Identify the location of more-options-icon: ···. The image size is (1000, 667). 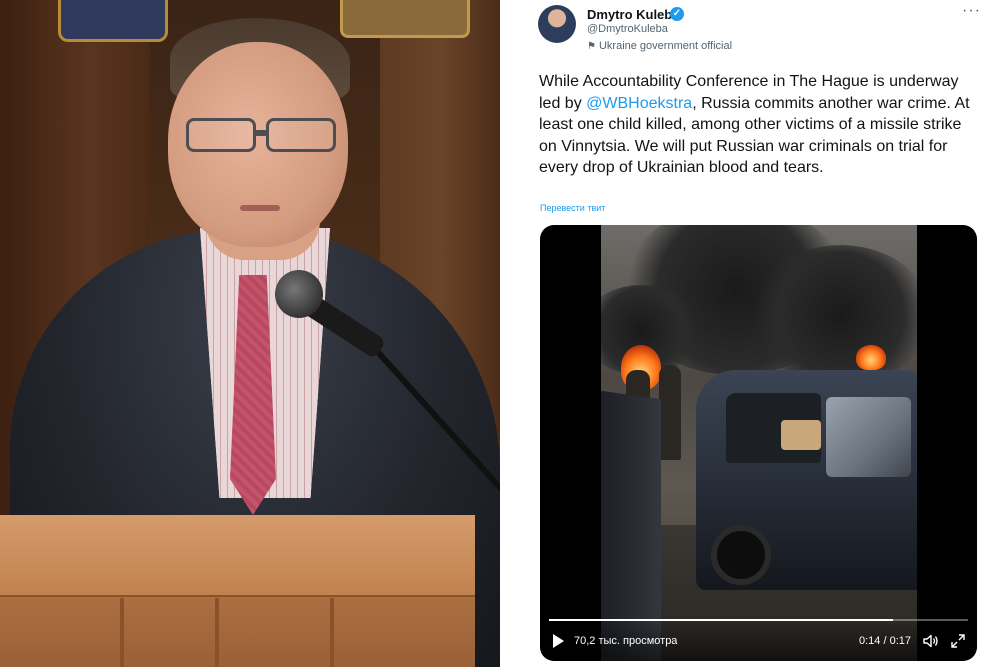
(971, 11).